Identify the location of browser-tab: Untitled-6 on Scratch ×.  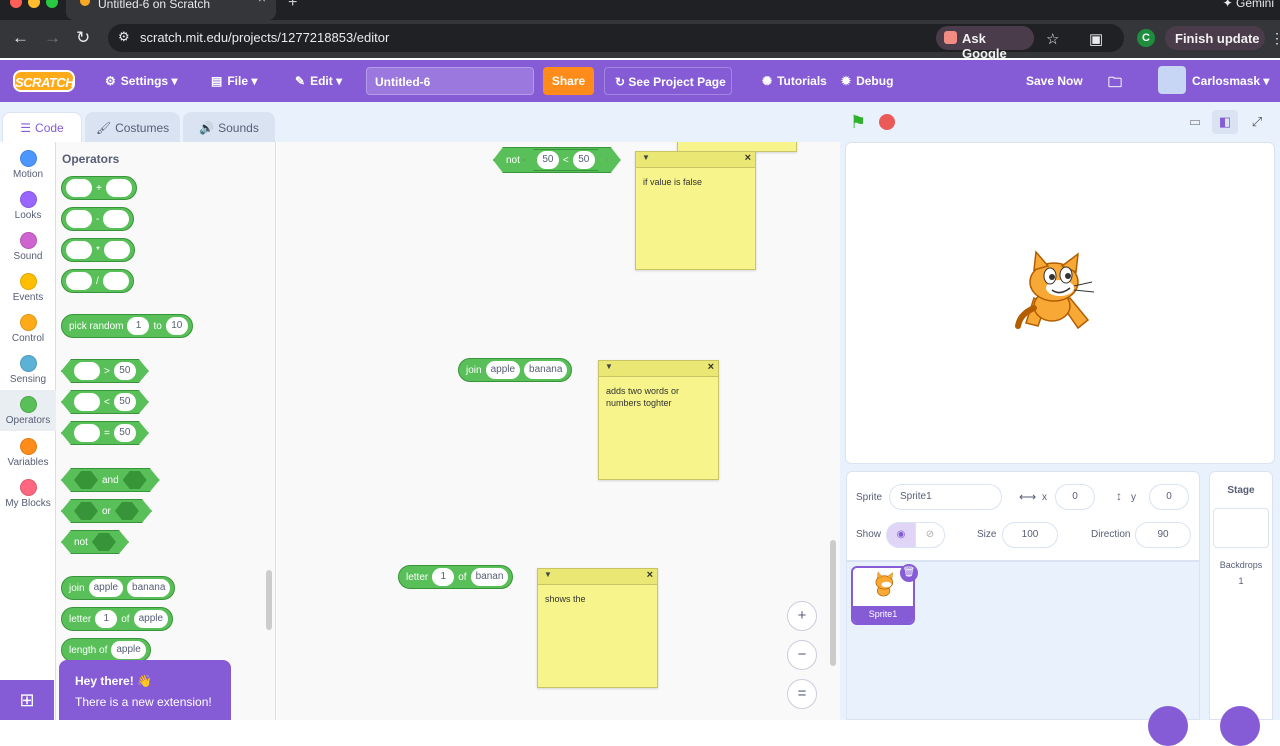
(171, 10).